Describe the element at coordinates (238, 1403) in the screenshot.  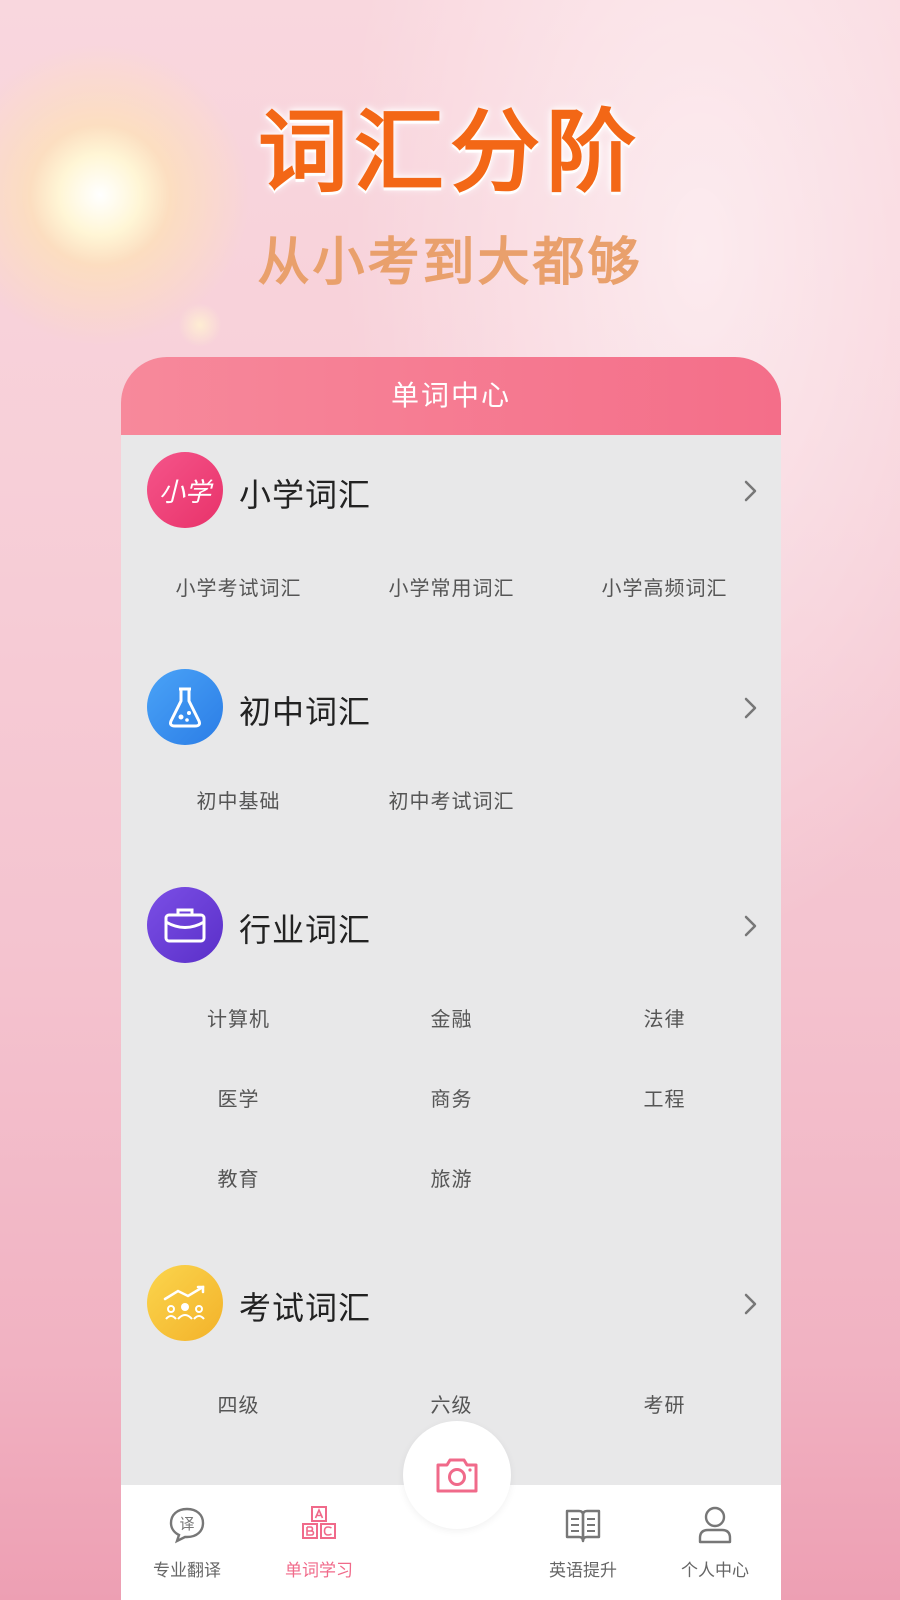
I see `vocab-item: 四级` at that location.